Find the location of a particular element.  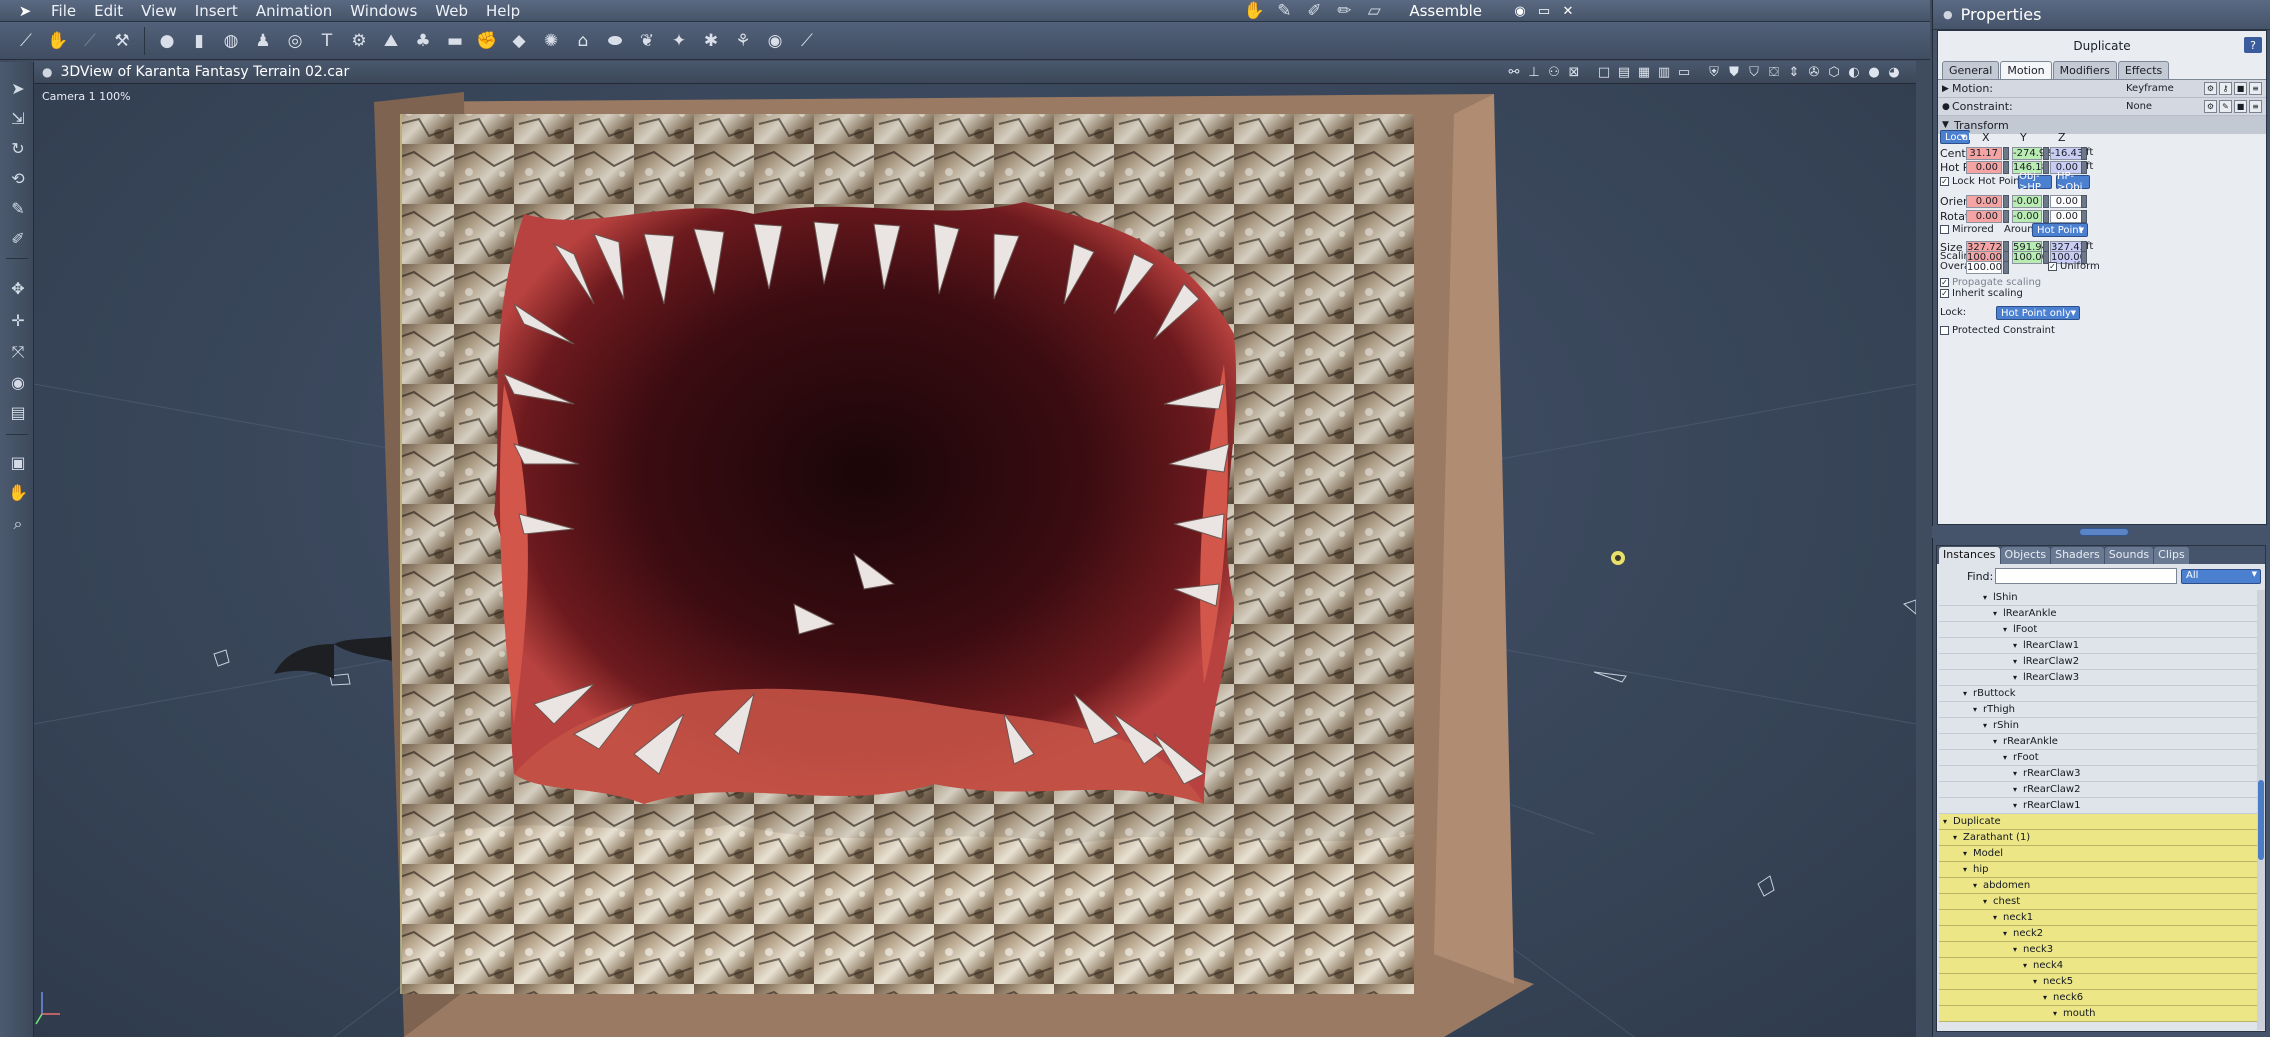

panel-splitter is located at coordinates (2101, 532).